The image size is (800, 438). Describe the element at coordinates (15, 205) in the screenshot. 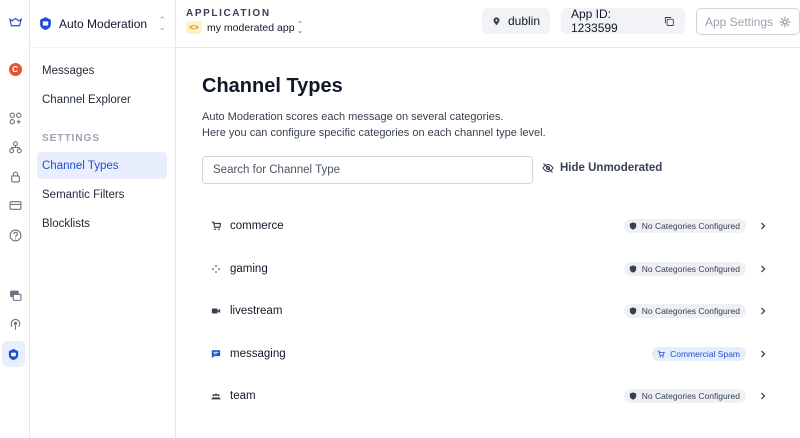

I see `billing-card-icon` at that location.